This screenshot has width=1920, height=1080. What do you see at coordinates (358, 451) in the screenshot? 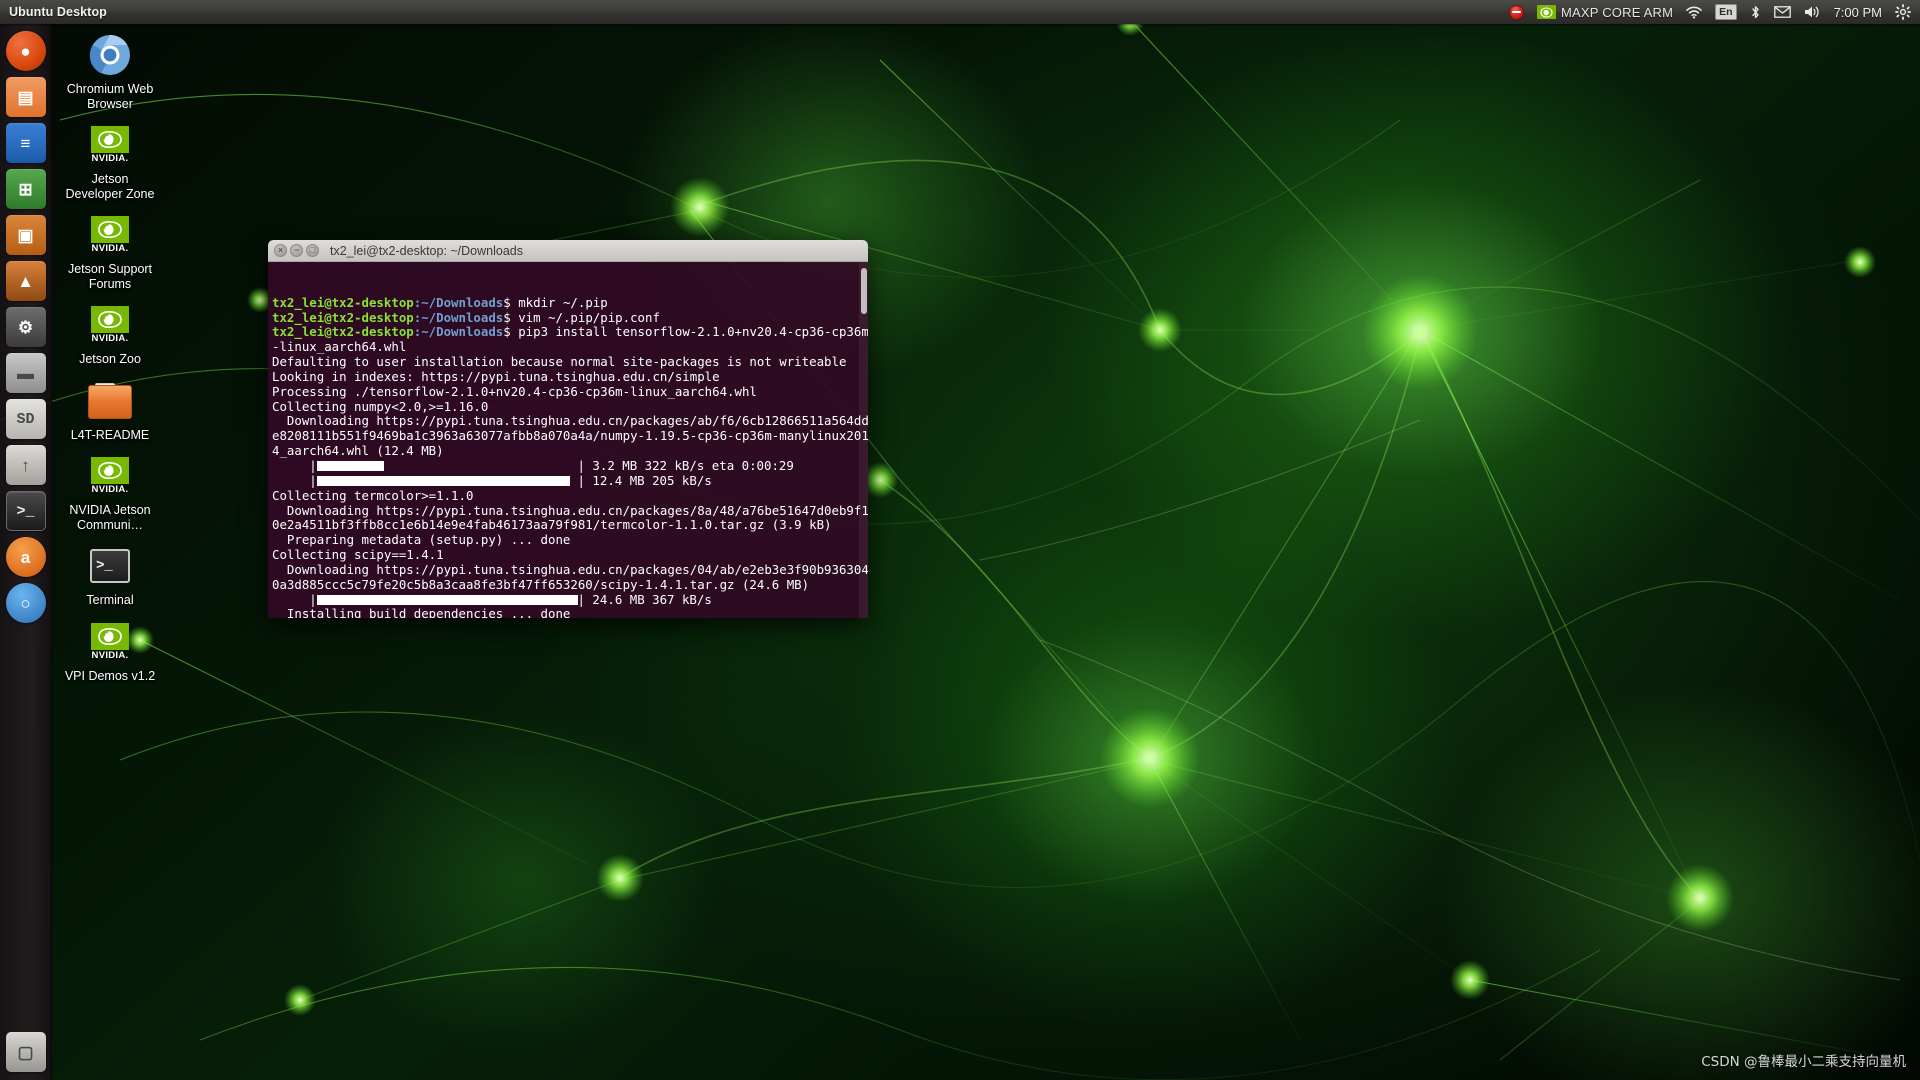
I see `terminal-output-line: 4_aarch64.whl (12.4 MB)` at bounding box center [358, 451].